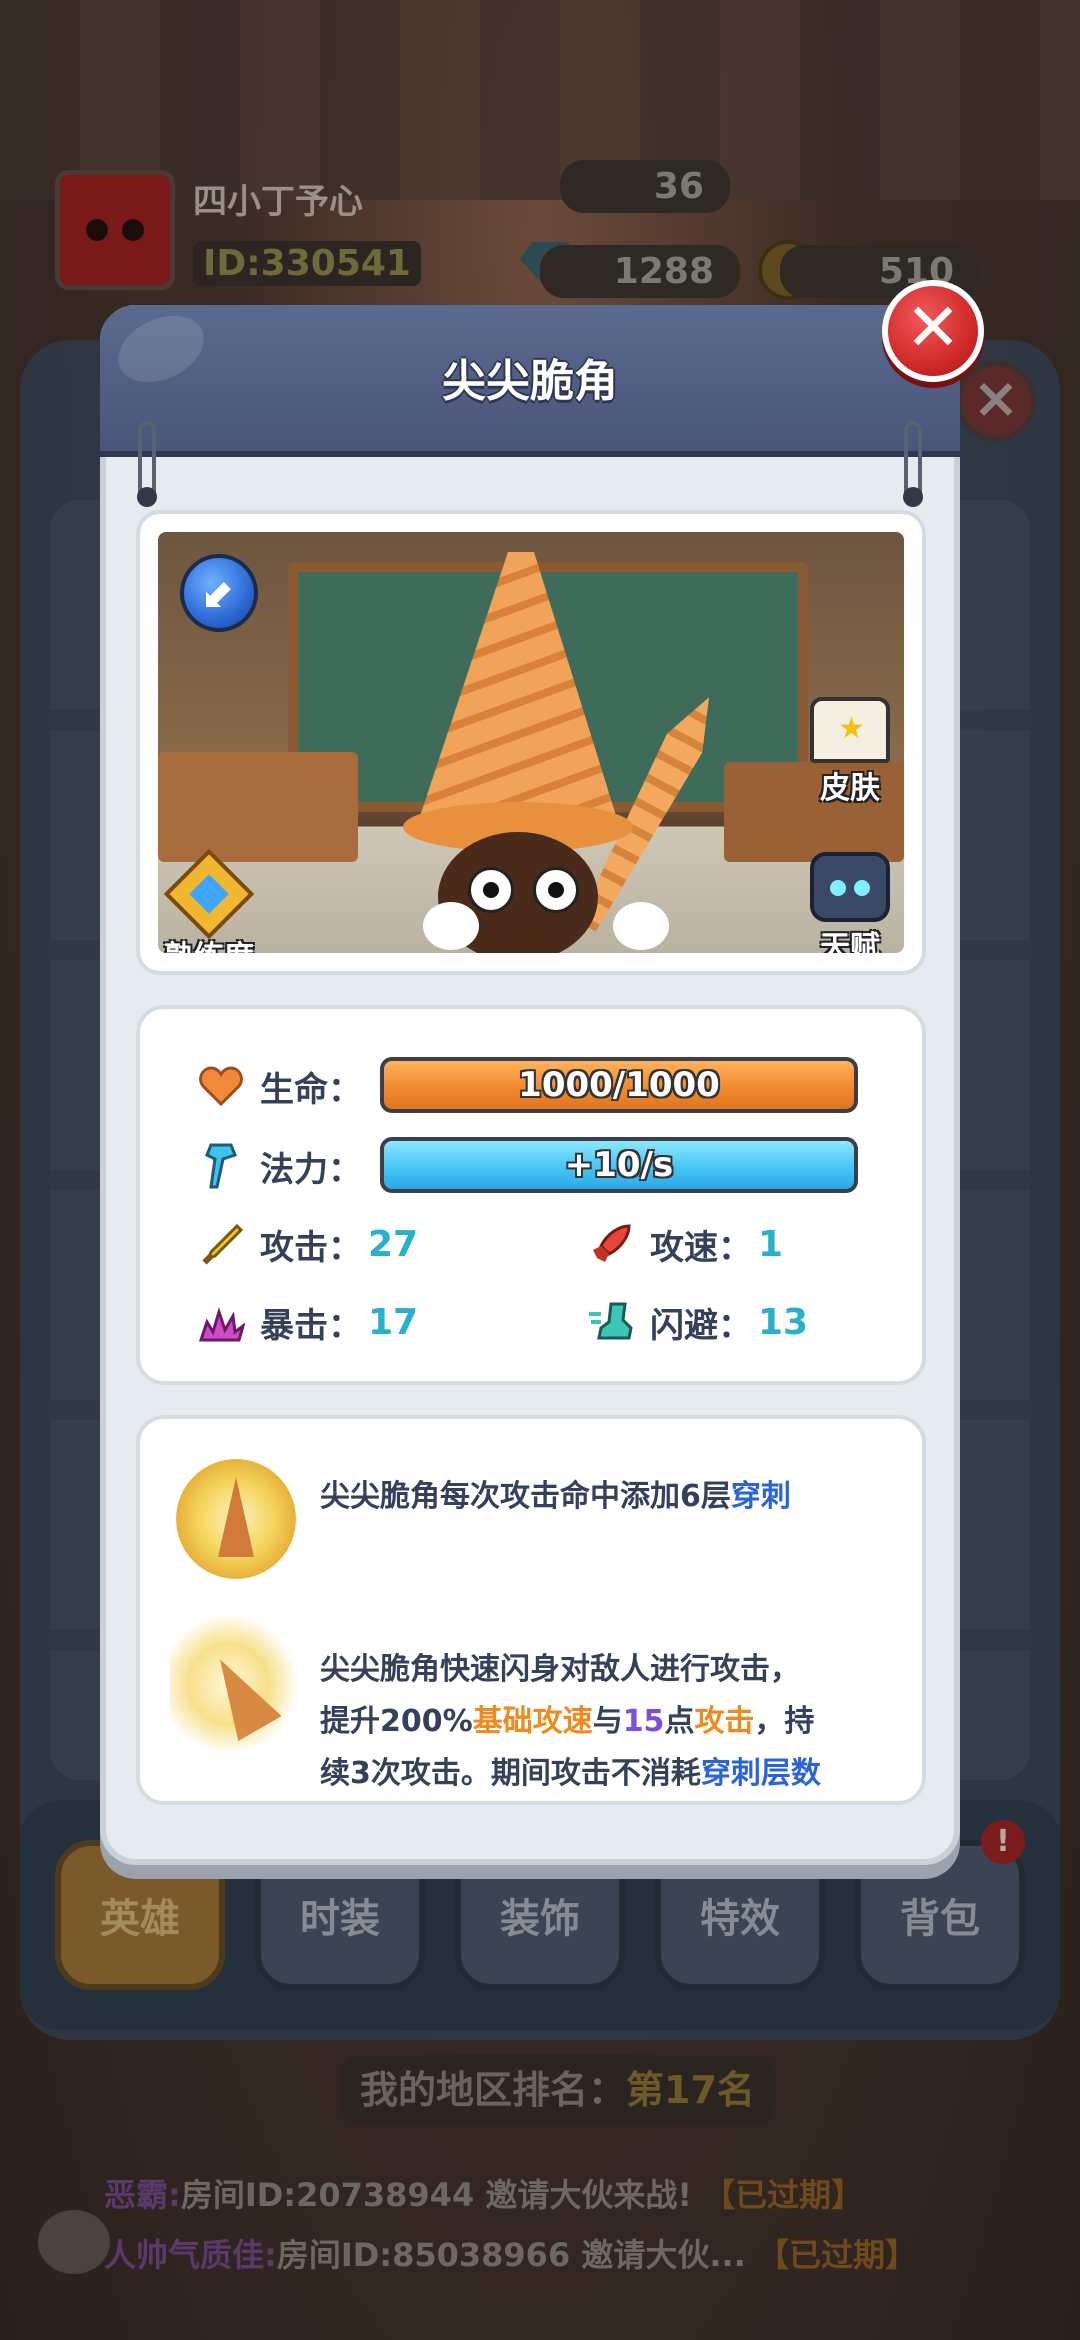 The image size is (1080, 2340). Describe the element at coordinates (619, 1165) in the screenshot. I see `mp-bar: +10/s` at that location.